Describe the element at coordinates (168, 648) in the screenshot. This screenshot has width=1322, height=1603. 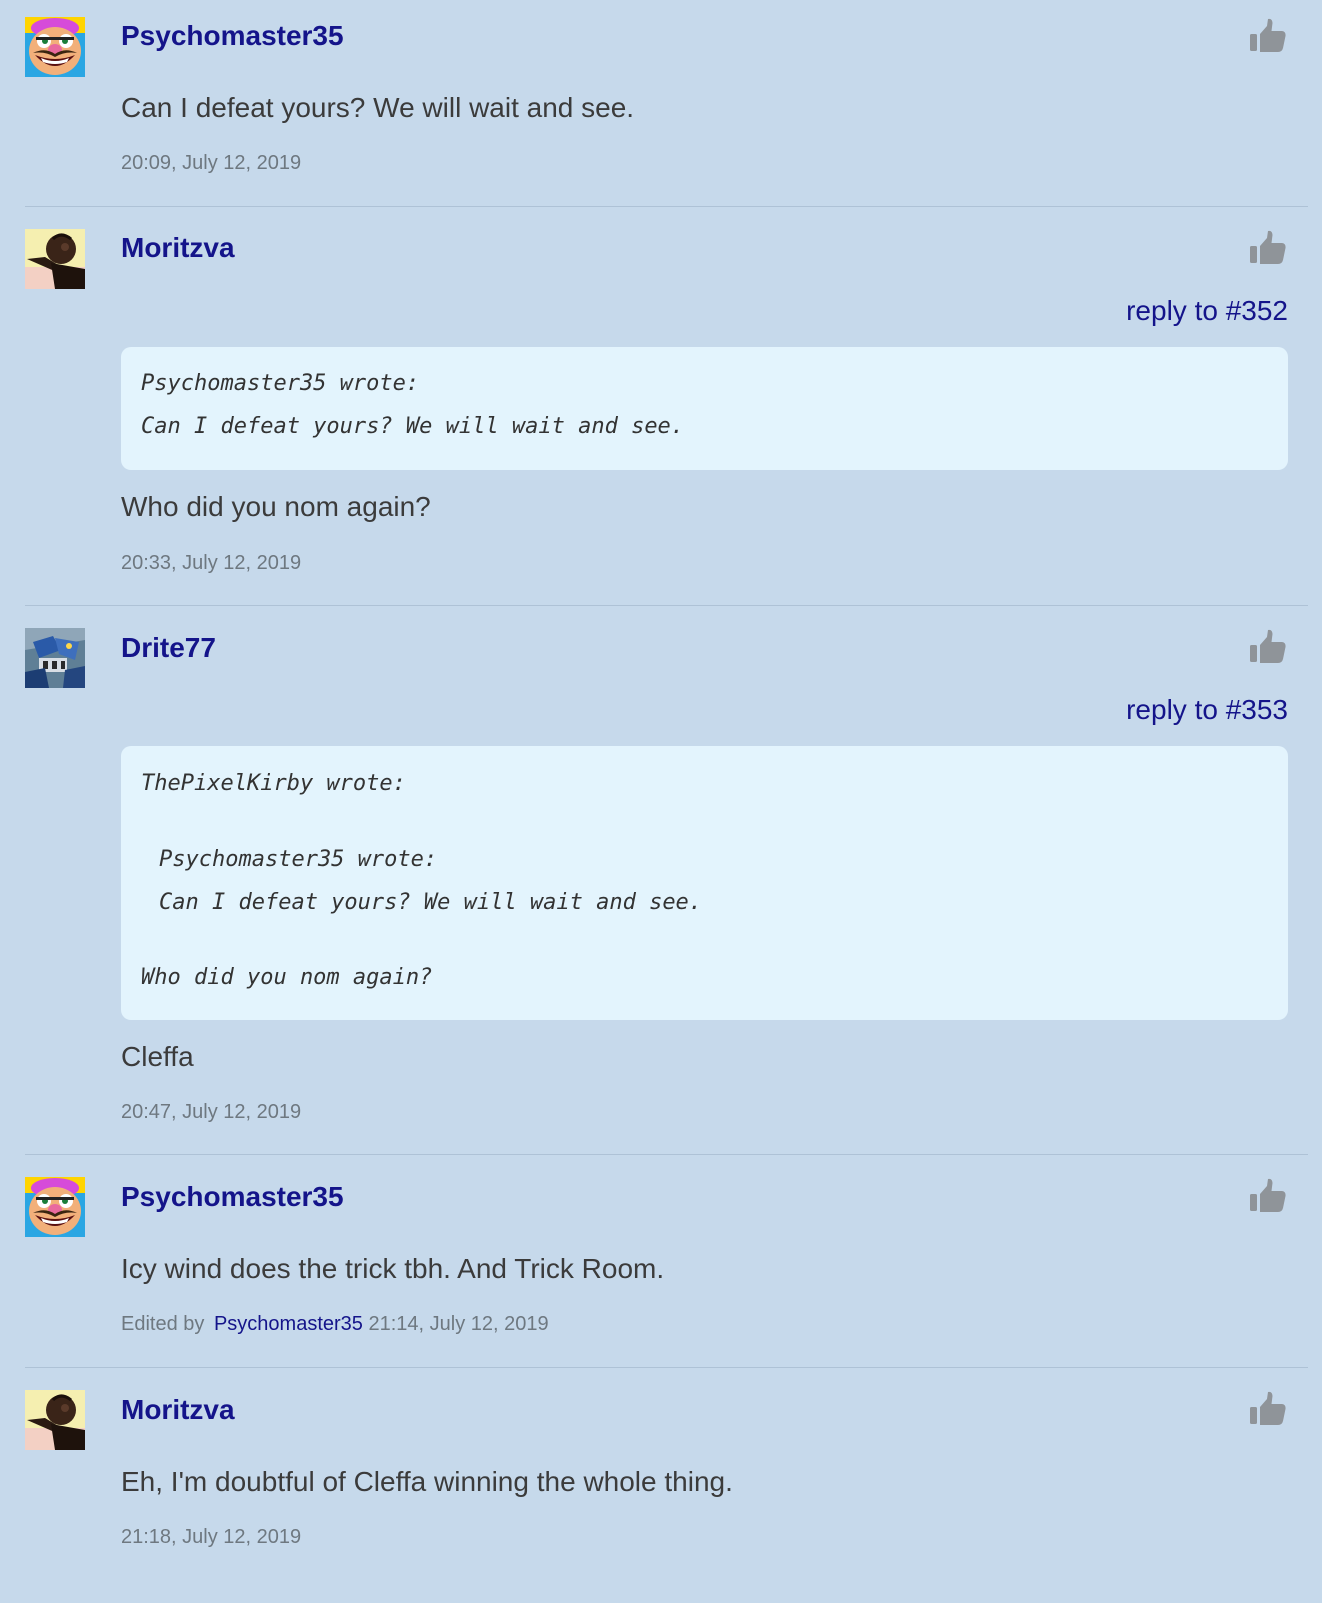
I see `comment-author-link: Drite77` at that location.